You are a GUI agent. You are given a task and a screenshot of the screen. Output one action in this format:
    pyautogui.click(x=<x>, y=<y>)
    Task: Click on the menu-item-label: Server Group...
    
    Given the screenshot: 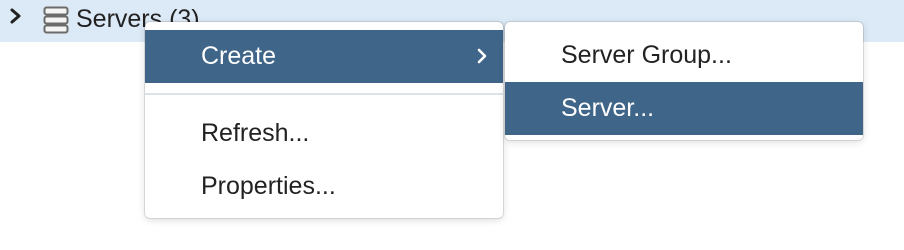 What is the action you would take?
    pyautogui.click(x=646, y=55)
    